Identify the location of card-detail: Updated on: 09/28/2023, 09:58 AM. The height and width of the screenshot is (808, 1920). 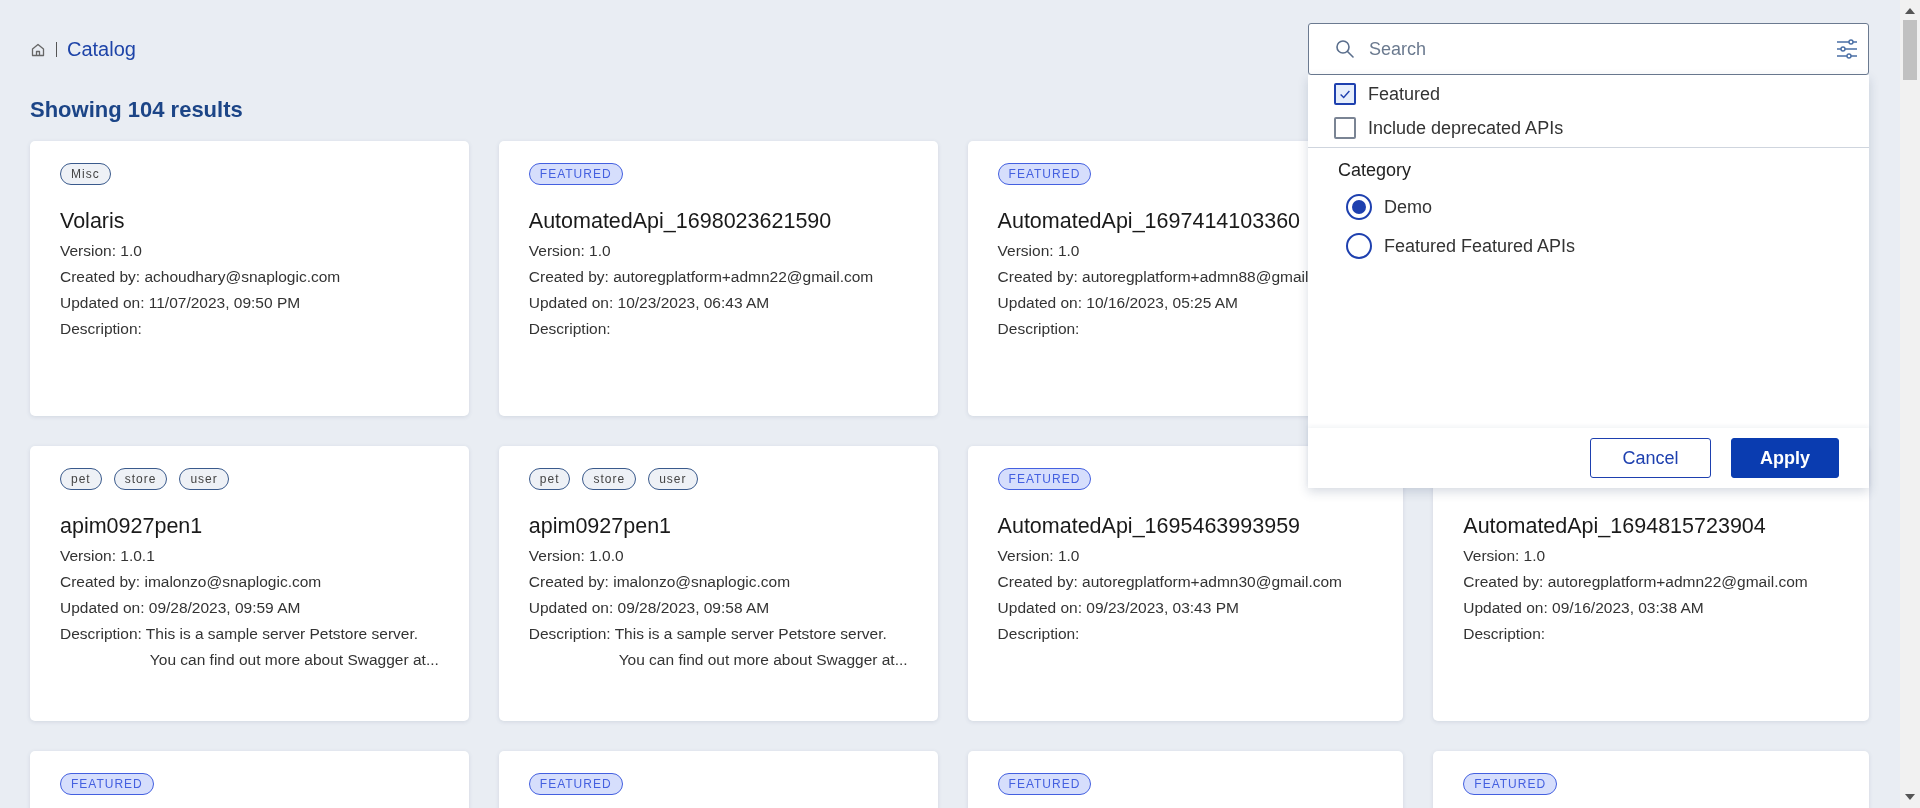
(649, 608).